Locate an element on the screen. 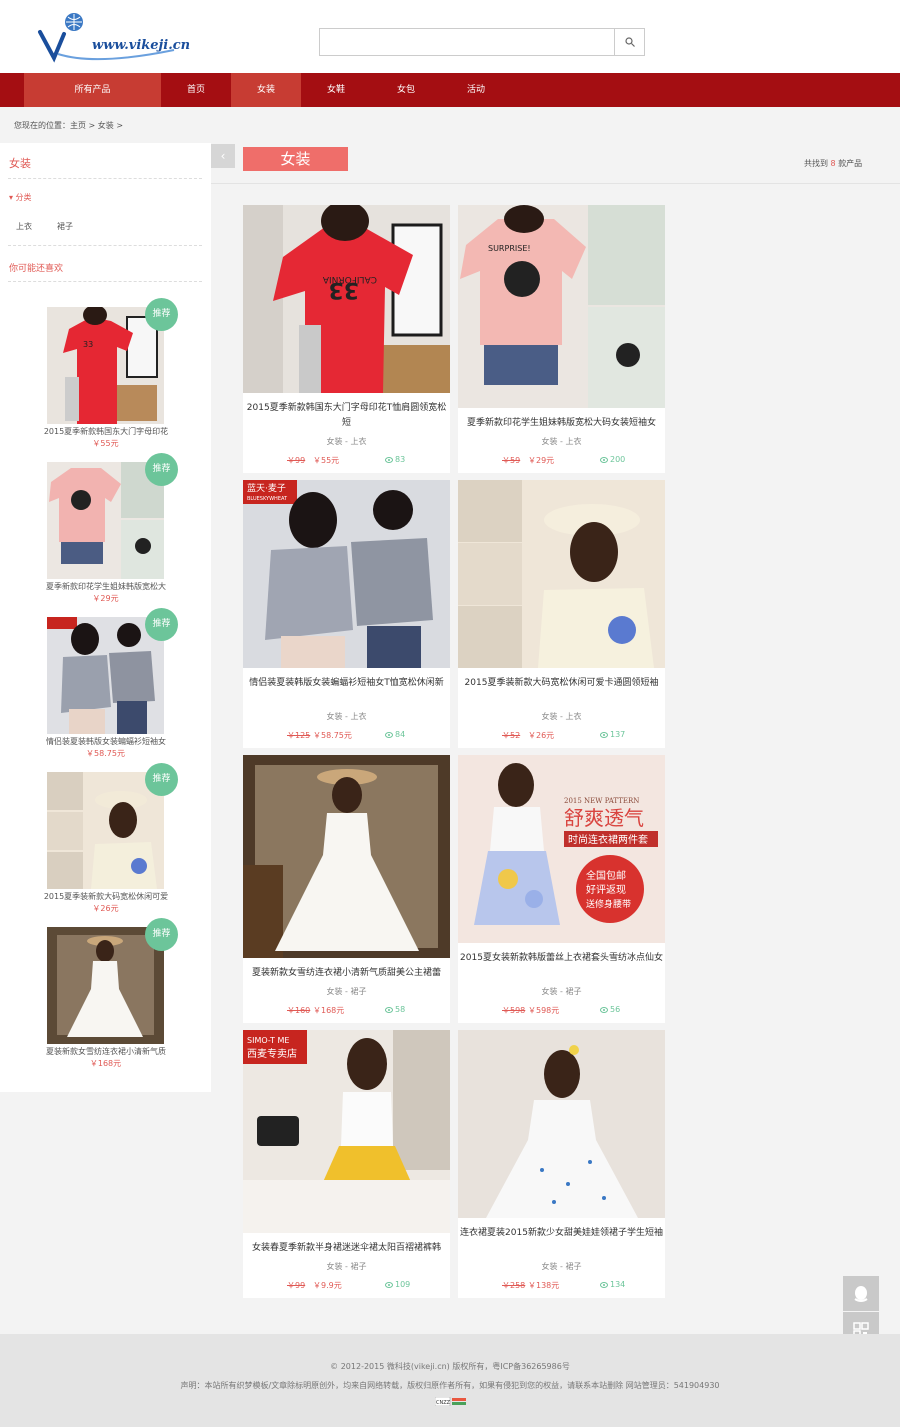  product-price: ￥26元 is located at coordinates (541, 735).